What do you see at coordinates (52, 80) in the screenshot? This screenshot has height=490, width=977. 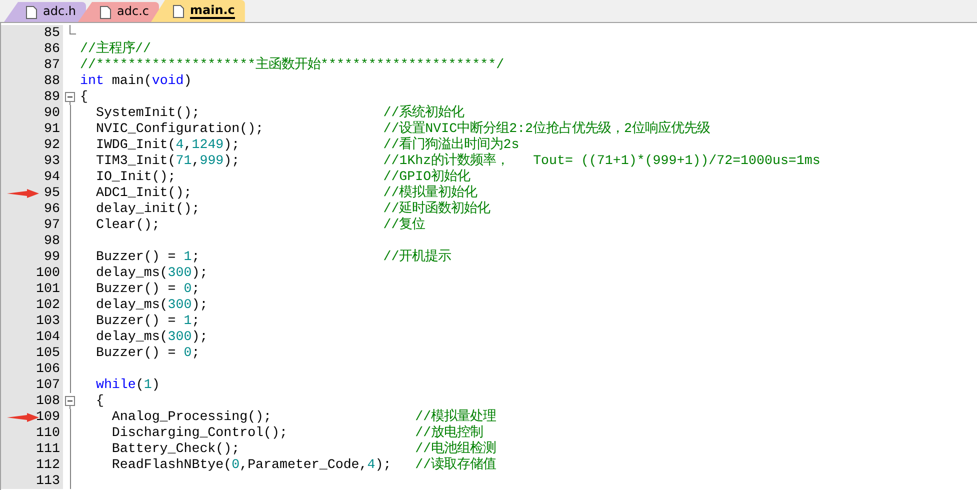 I see `line-number: 88` at bounding box center [52, 80].